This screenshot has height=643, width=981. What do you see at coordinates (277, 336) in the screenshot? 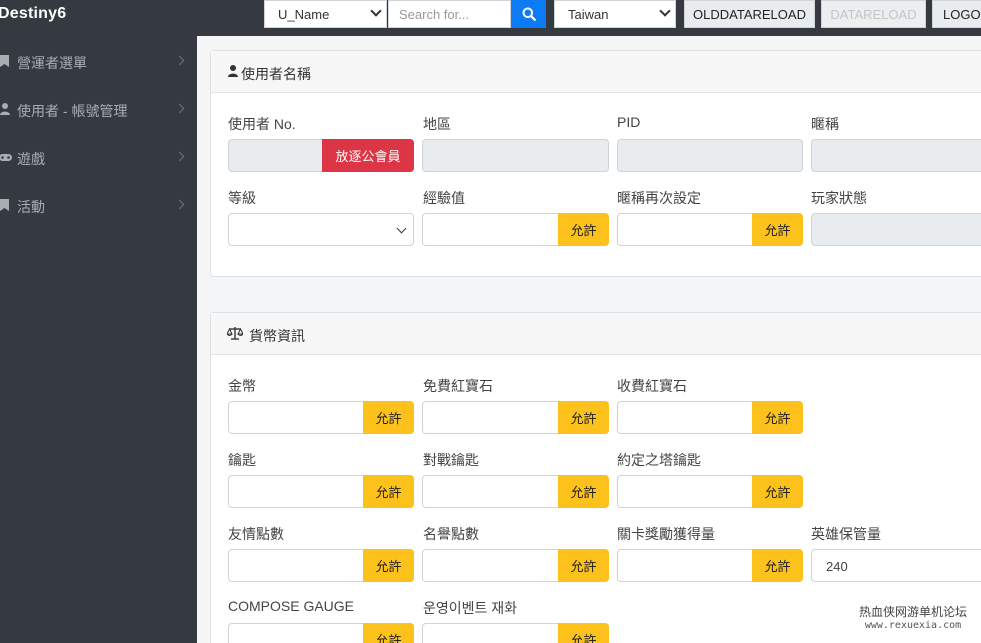
I see `currency-card-title: 貨幣資訊` at bounding box center [277, 336].